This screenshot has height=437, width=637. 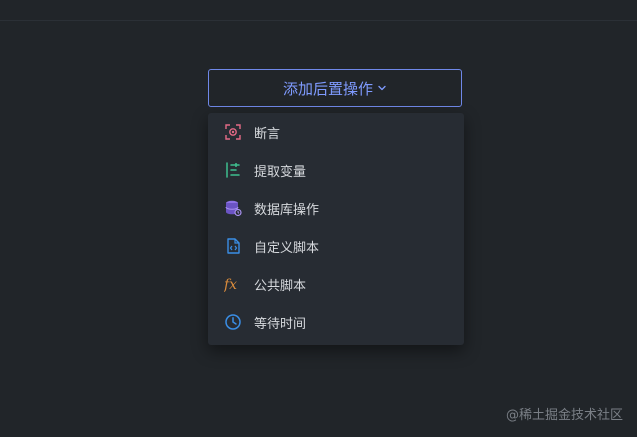 I want to click on clock-icon, so click(x=233, y=322).